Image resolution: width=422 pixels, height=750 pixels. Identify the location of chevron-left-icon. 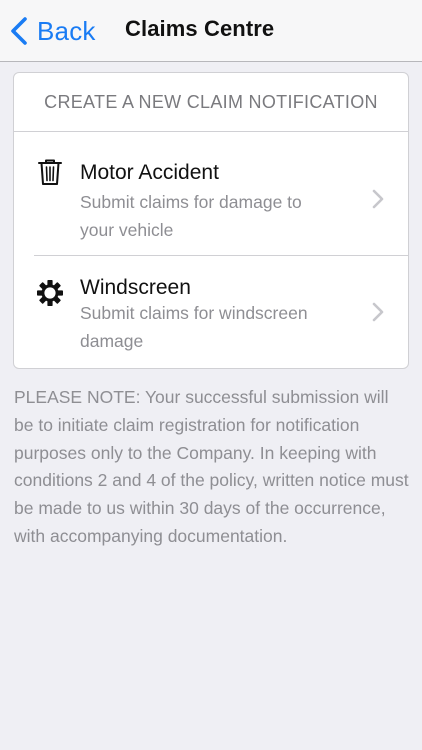
(19, 31).